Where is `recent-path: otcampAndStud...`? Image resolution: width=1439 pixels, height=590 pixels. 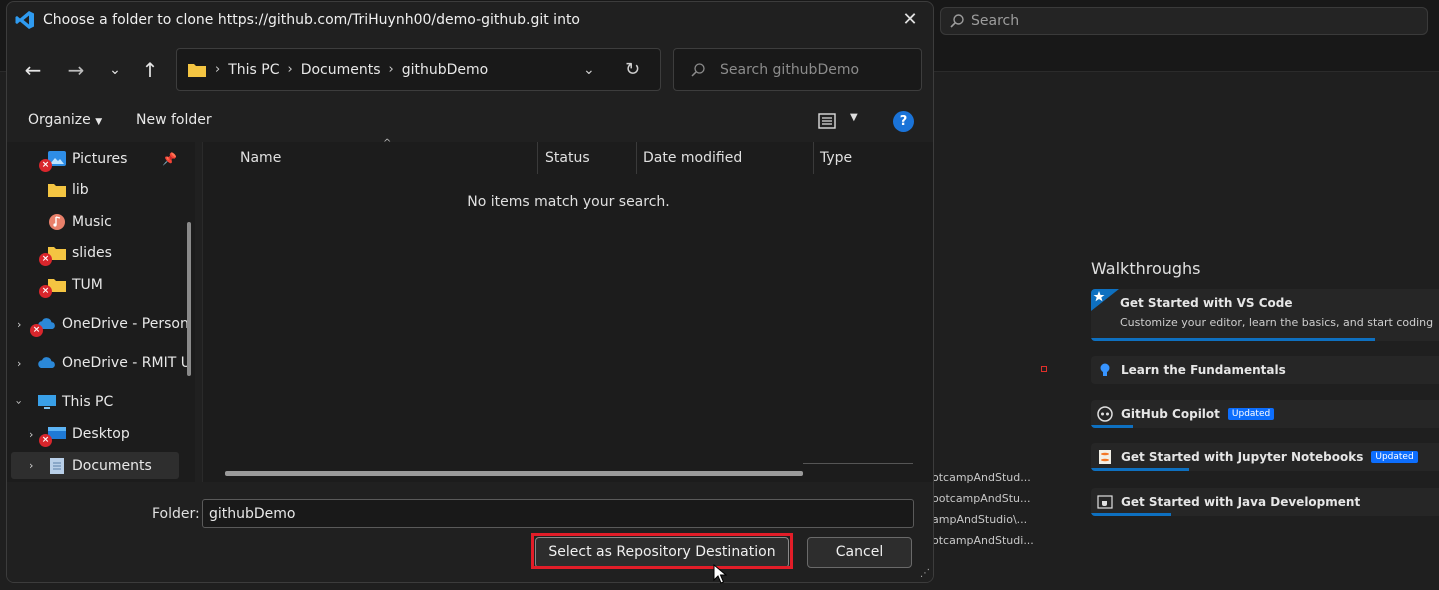
recent-path: otcampAndStud... is located at coordinates (981, 477).